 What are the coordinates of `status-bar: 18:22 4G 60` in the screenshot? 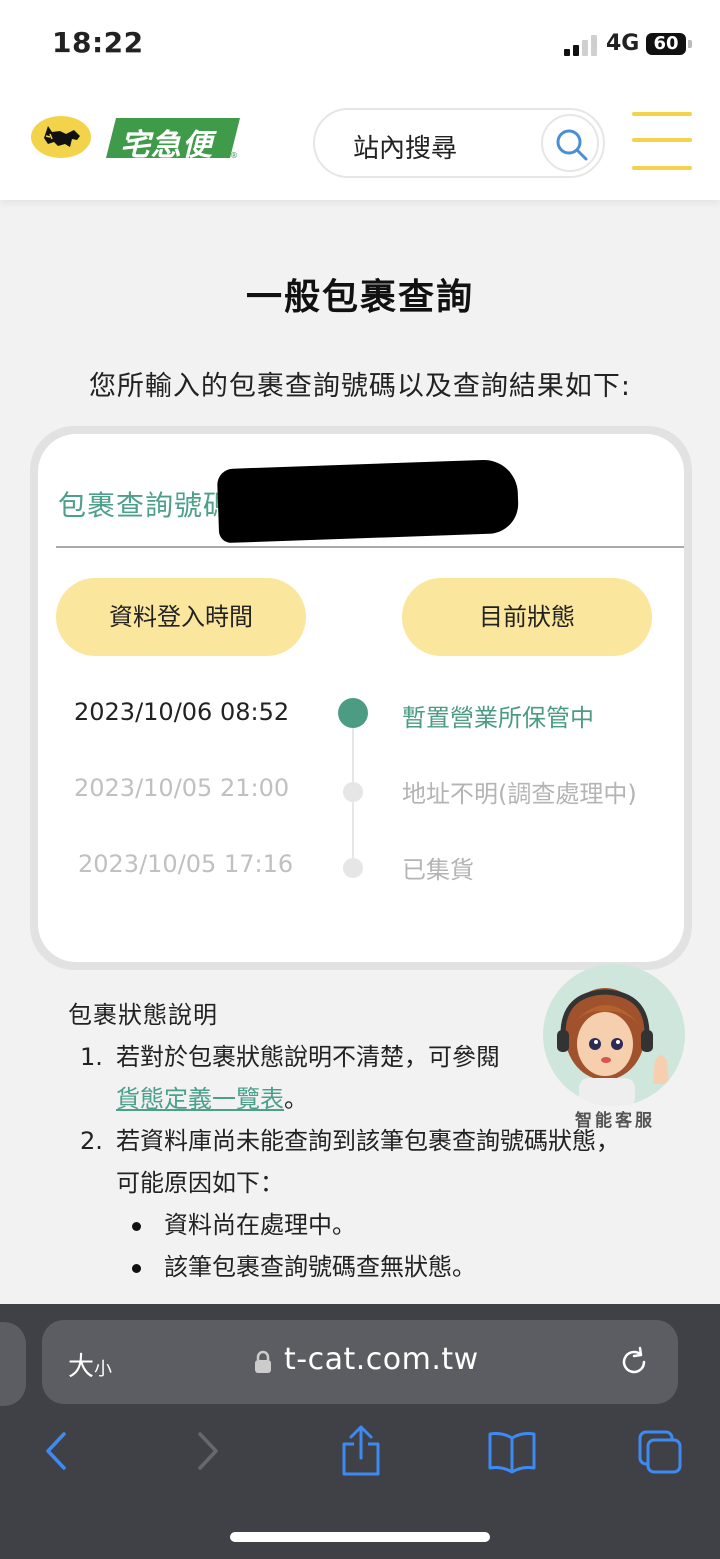 It's located at (360, 45).